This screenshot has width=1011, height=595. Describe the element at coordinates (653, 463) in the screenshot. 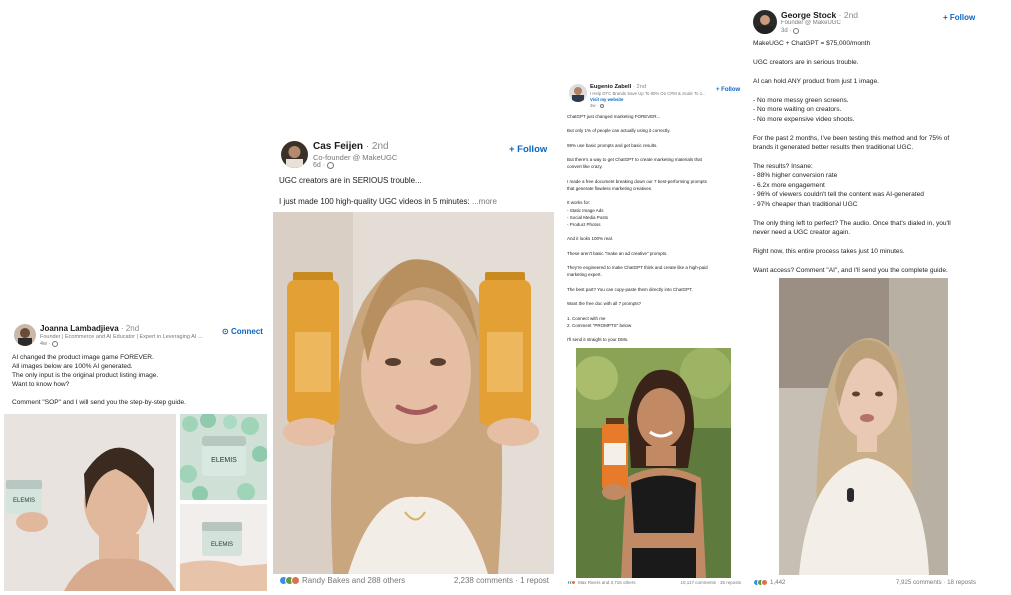

I see `post-image-woman-fitness-bottle` at that location.